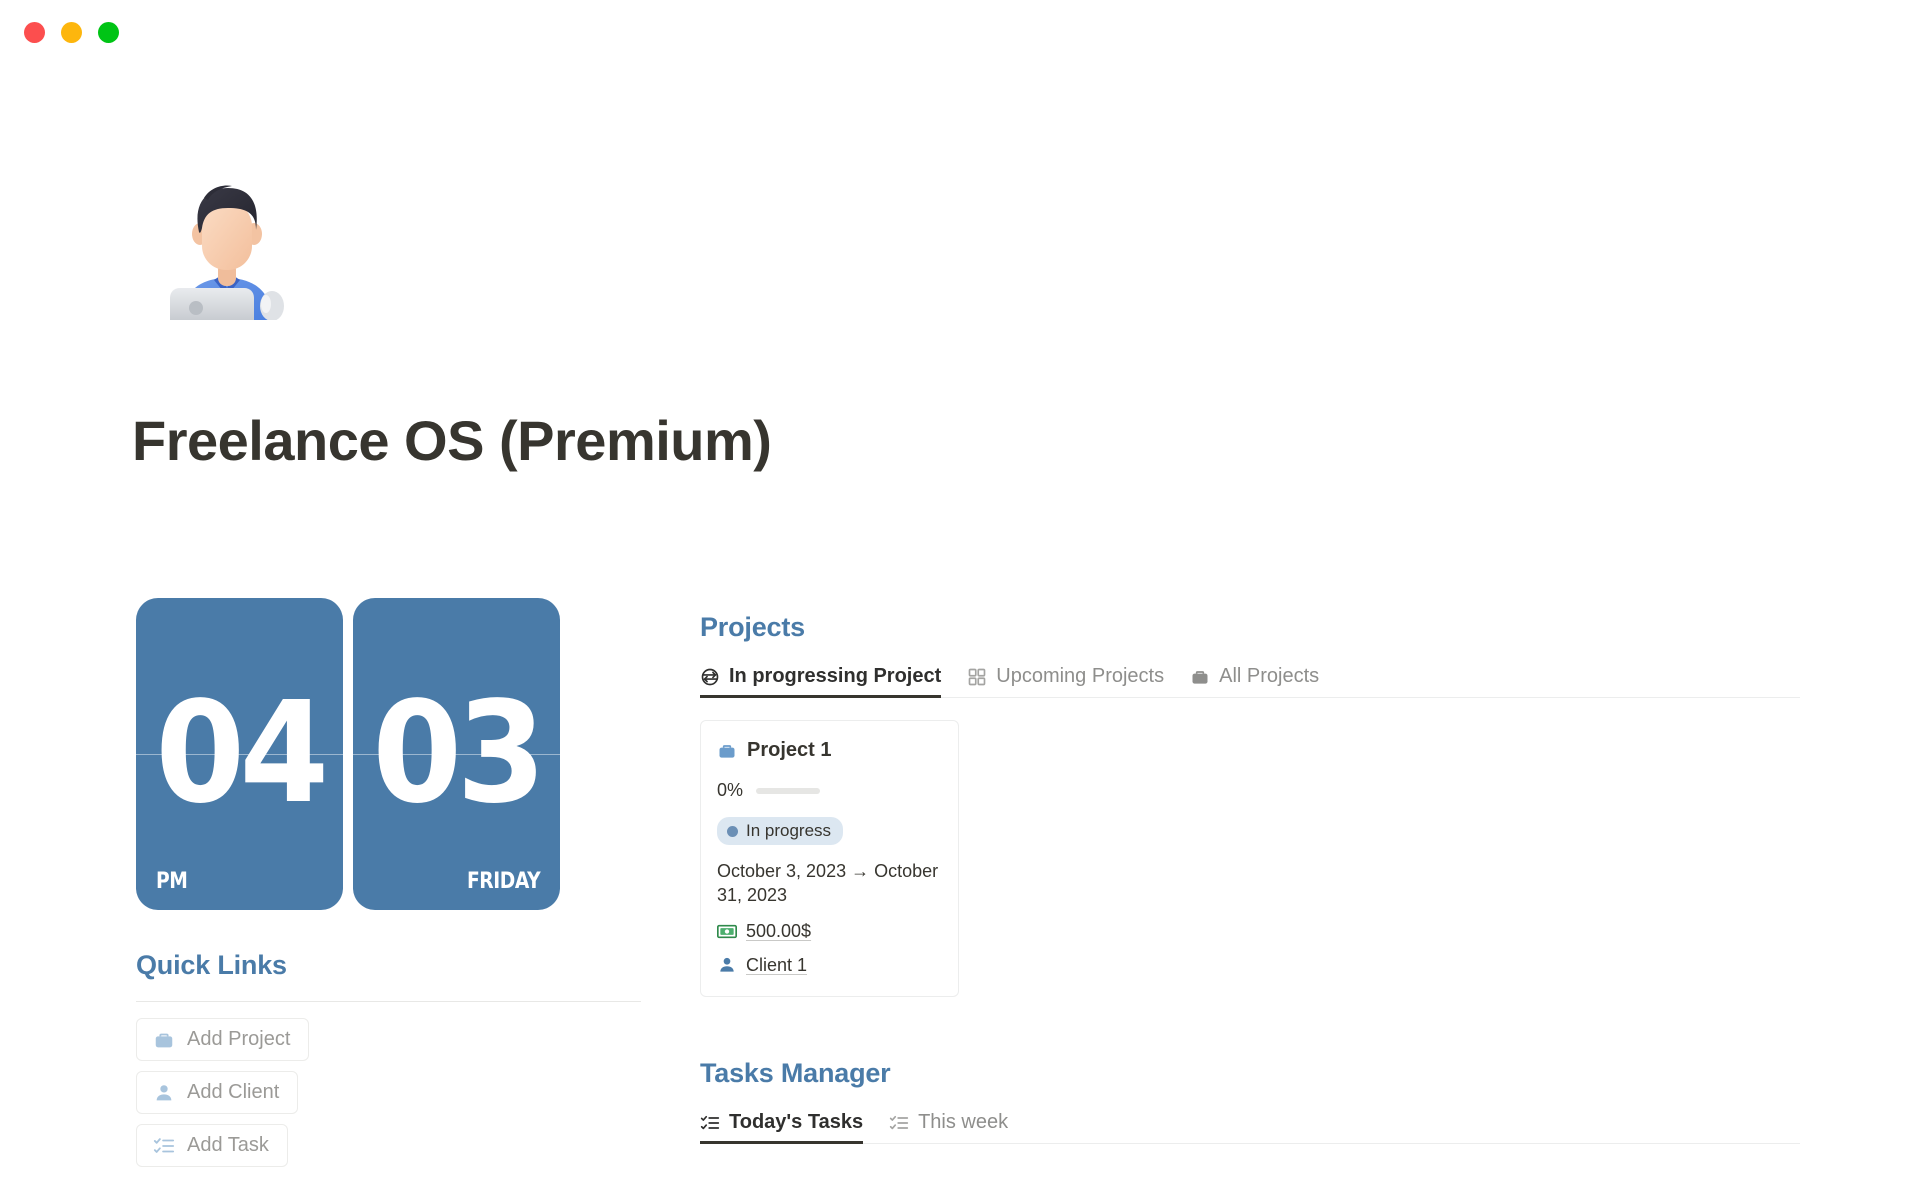 The image size is (1920, 1200). Describe the element at coordinates (227, 252) in the screenshot. I see `person-with-laptop-illustration-icon` at that location.